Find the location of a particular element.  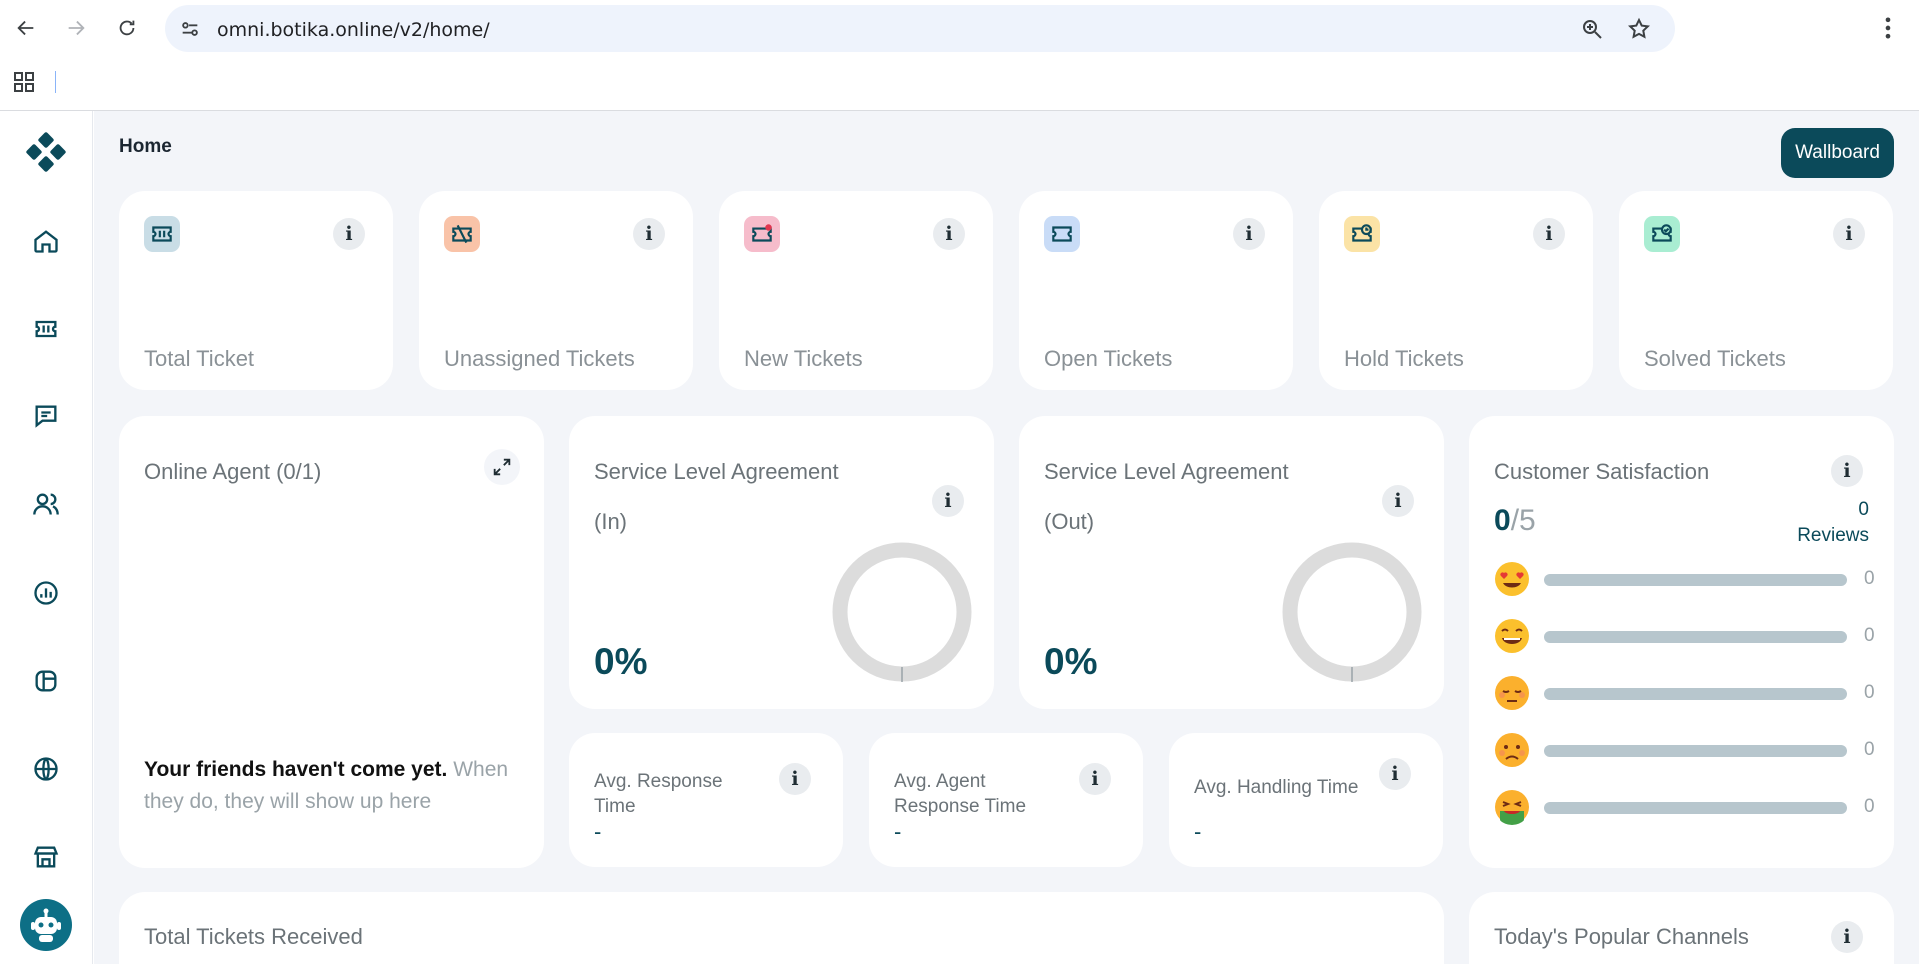

chat-icon is located at coordinates (46, 416).